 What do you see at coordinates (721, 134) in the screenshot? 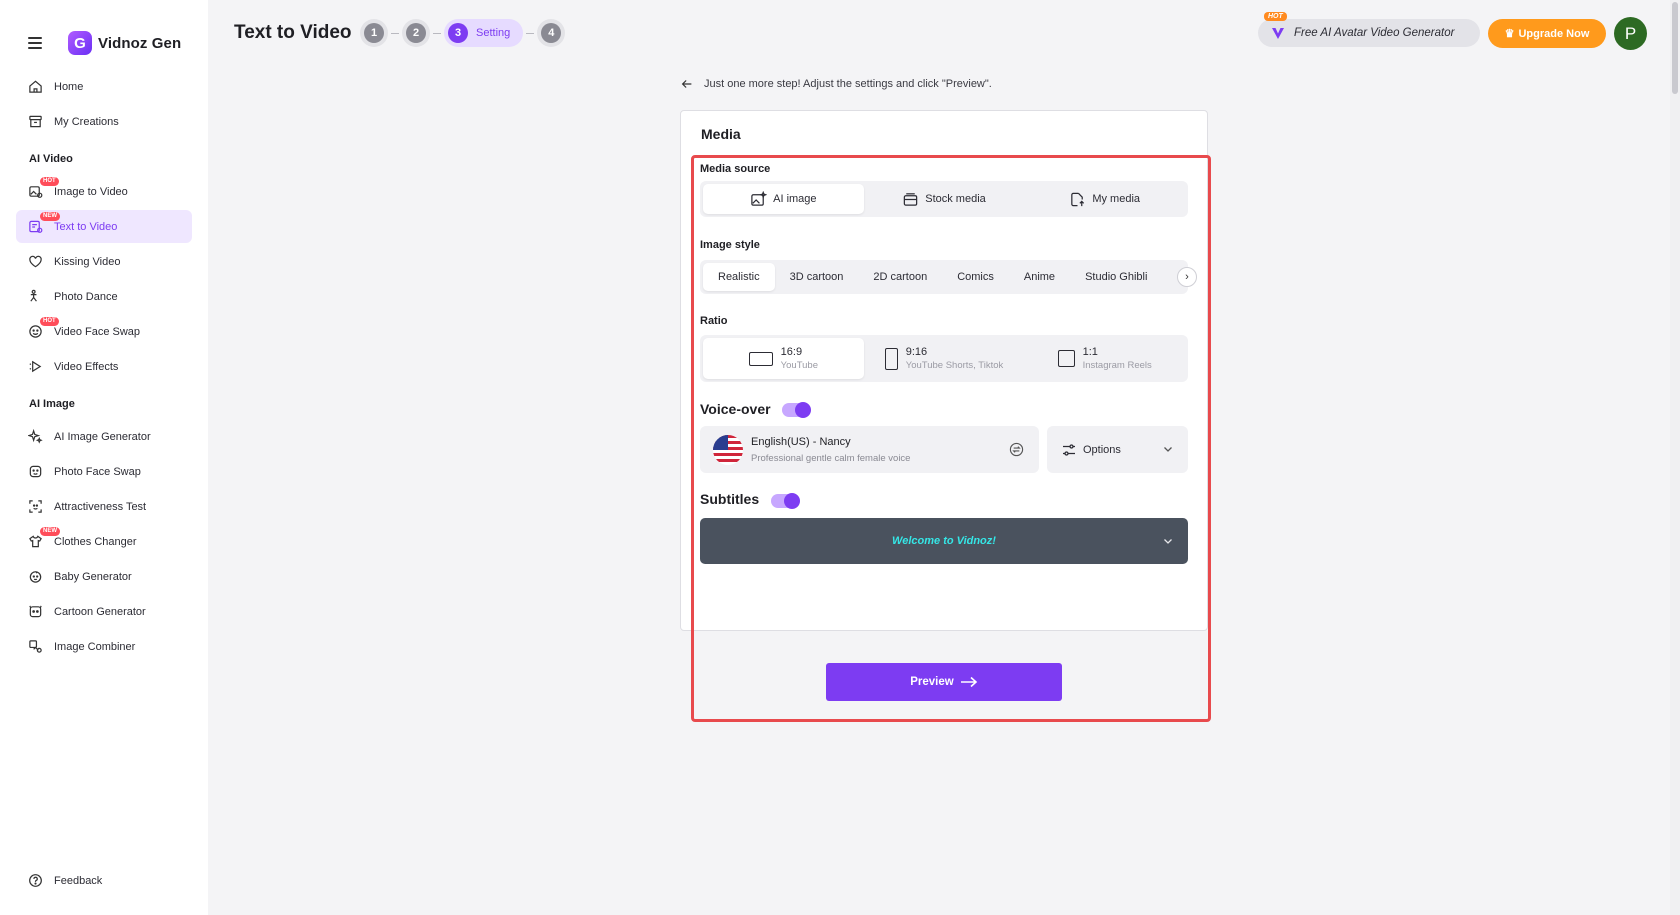
I see `card-title: Media` at bounding box center [721, 134].